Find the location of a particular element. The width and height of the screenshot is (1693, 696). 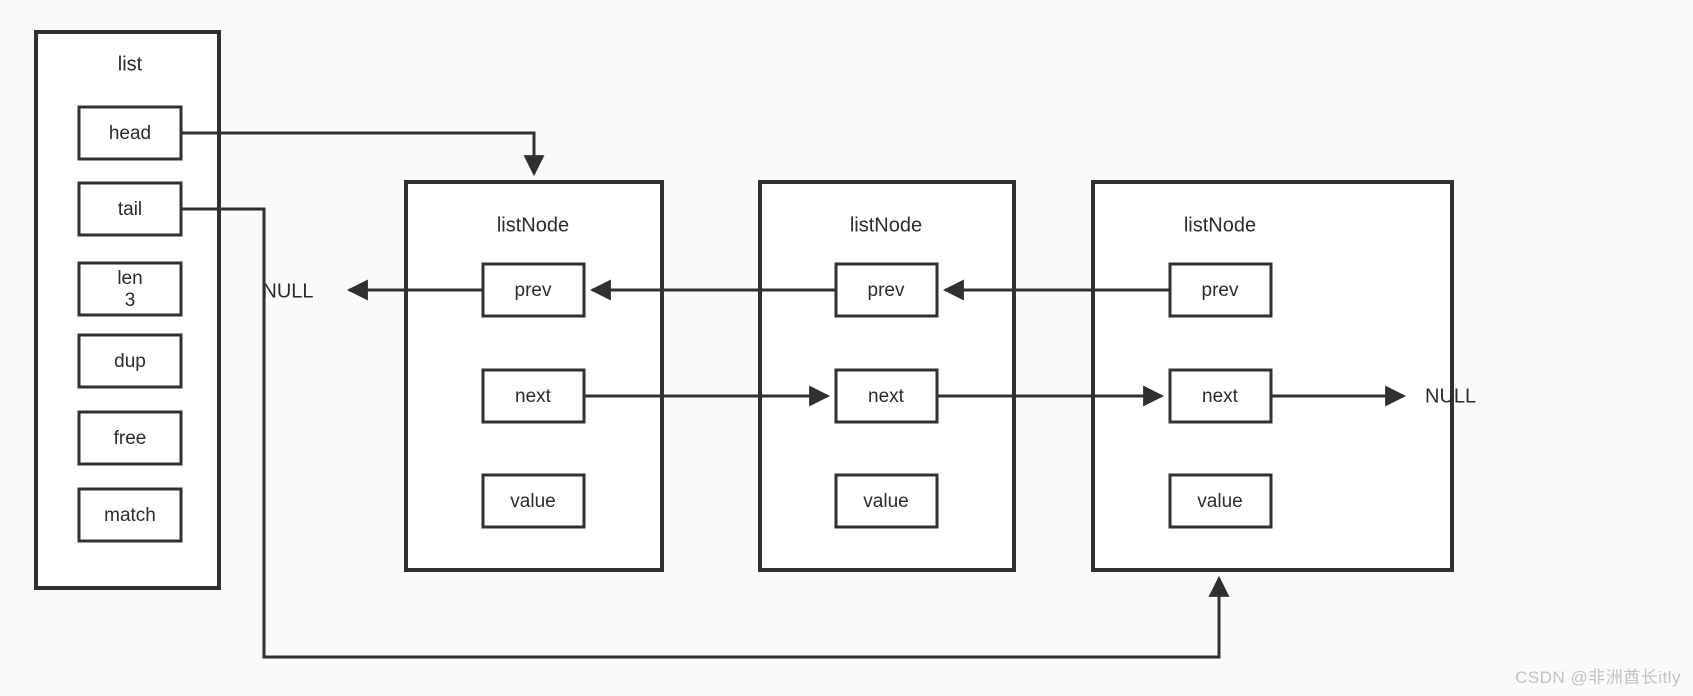

csdn-watermark: CSDN @非洲酋长itly is located at coordinates (1598, 677).